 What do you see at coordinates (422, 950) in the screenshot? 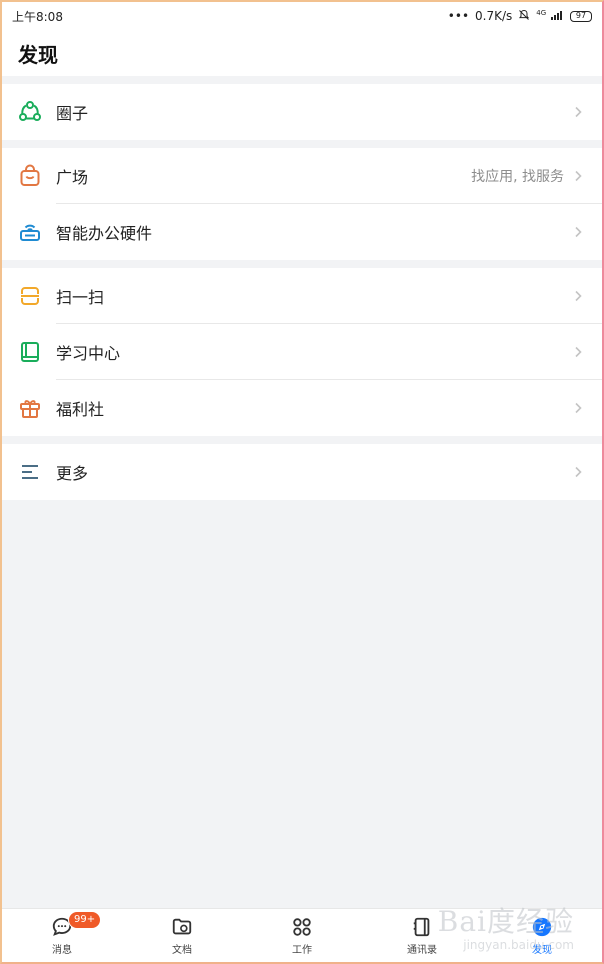
I see `tab-label: 通讯录` at bounding box center [422, 950].